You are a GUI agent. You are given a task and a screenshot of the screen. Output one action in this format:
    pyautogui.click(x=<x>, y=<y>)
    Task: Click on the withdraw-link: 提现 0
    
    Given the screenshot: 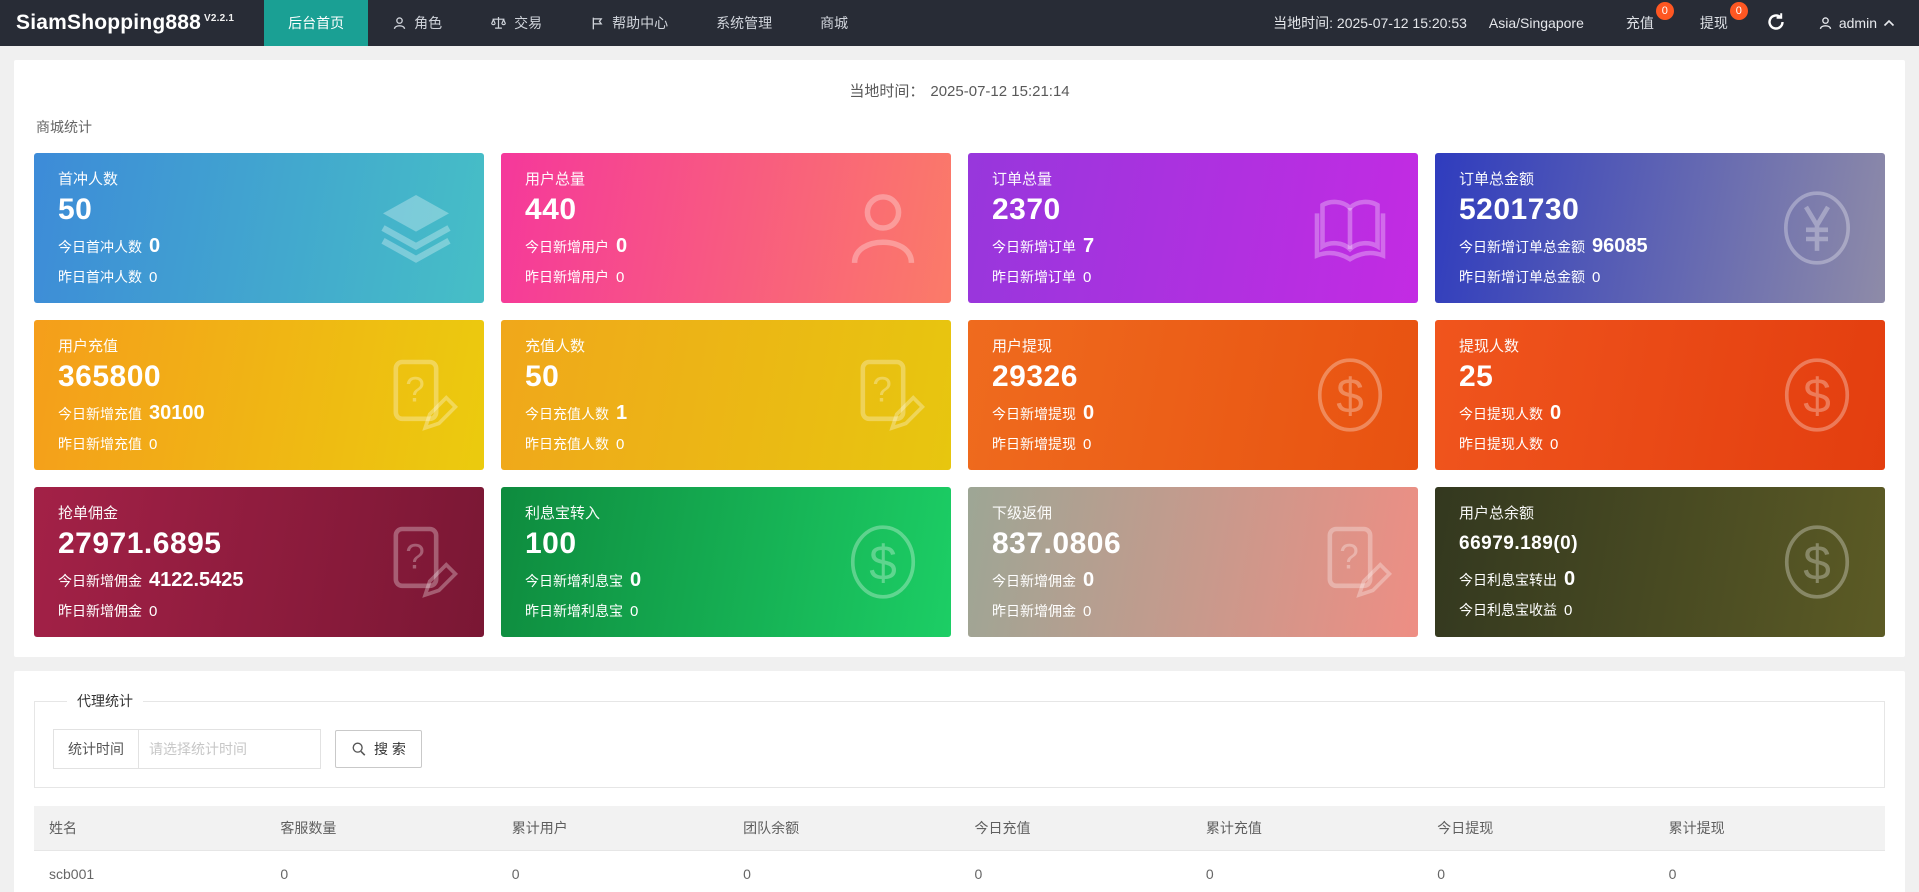 What is the action you would take?
    pyautogui.click(x=1720, y=17)
    